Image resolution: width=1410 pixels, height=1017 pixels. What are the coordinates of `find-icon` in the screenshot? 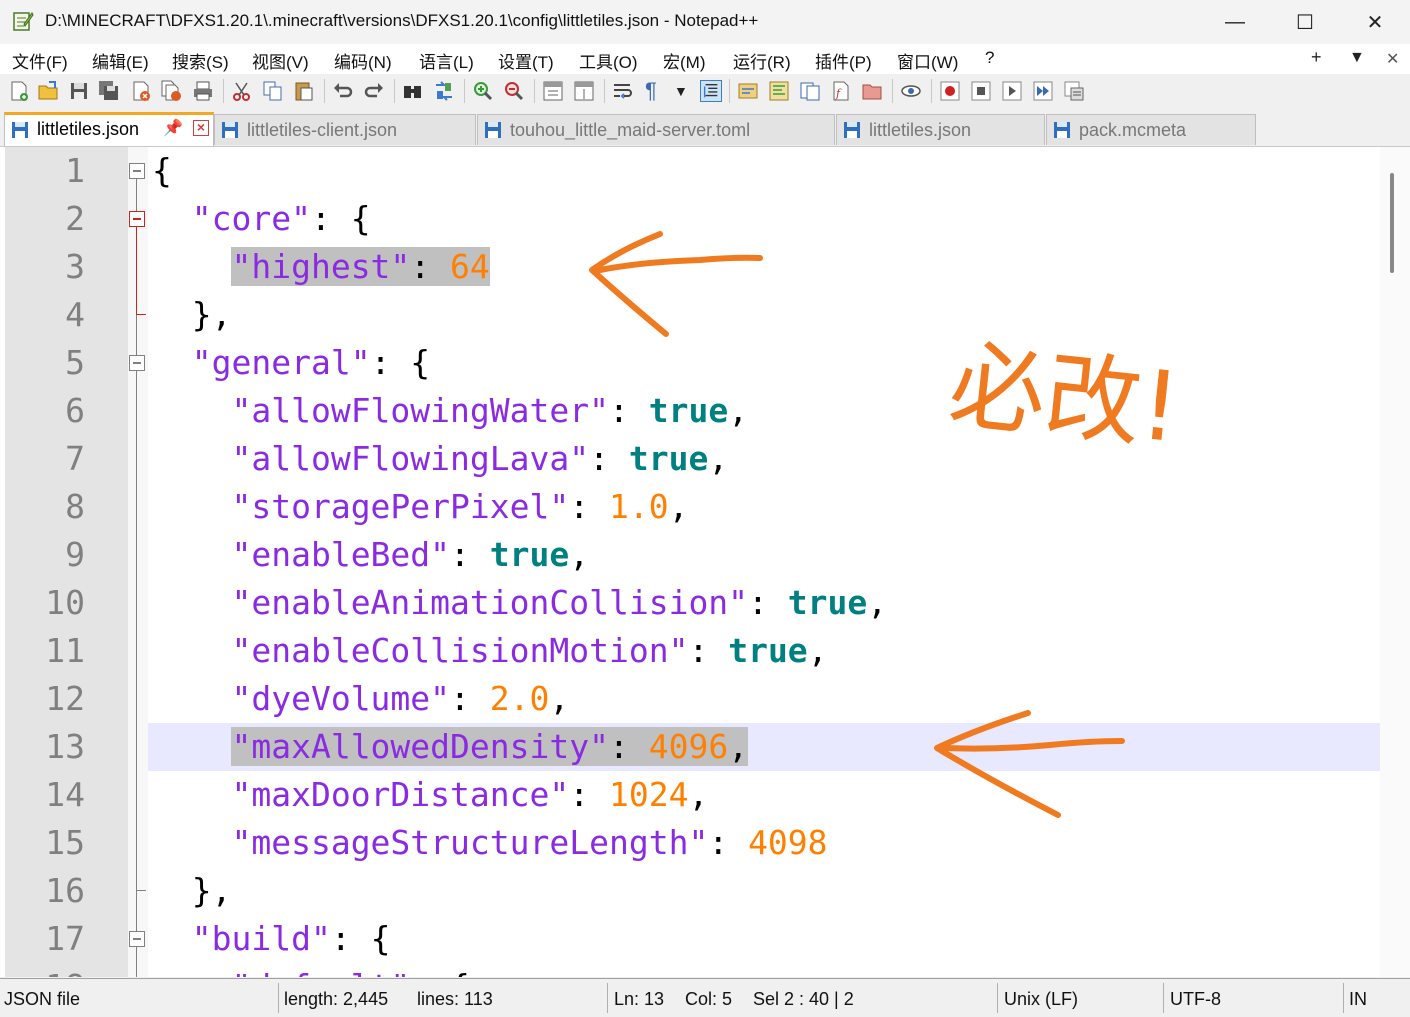 It's located at (413, 91).